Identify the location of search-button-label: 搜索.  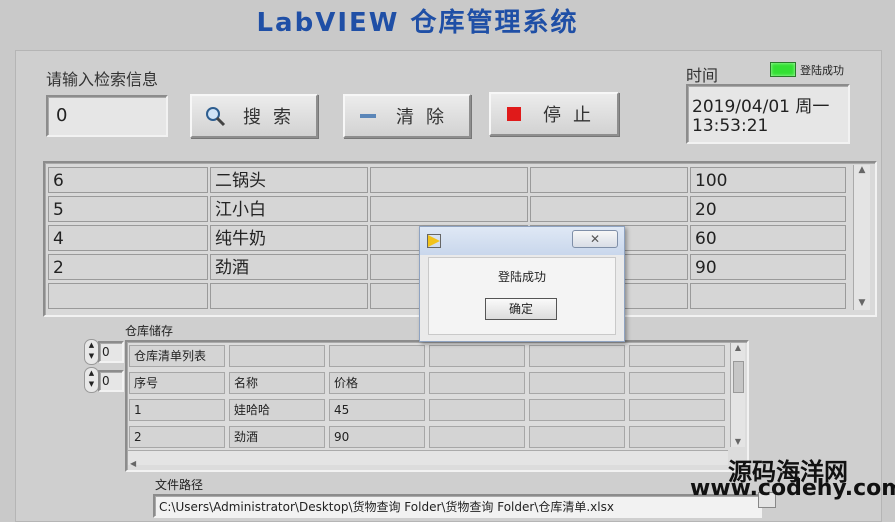
(273, 117).